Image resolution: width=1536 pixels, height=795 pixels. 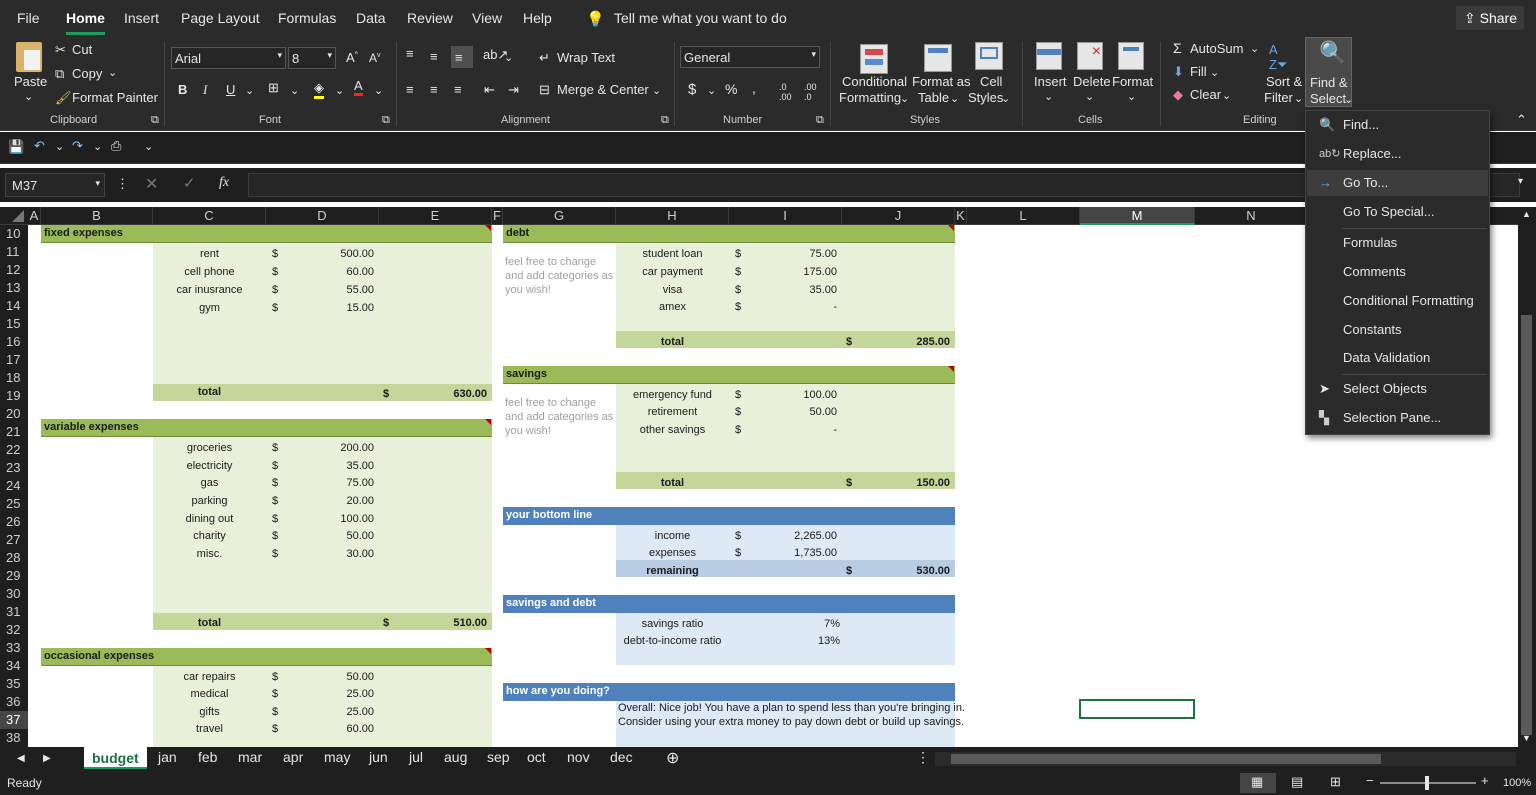 What do you see at coordinates (1137, 709) in the screenshot?
I see `active-cell` at bounding box center [1137, 709].